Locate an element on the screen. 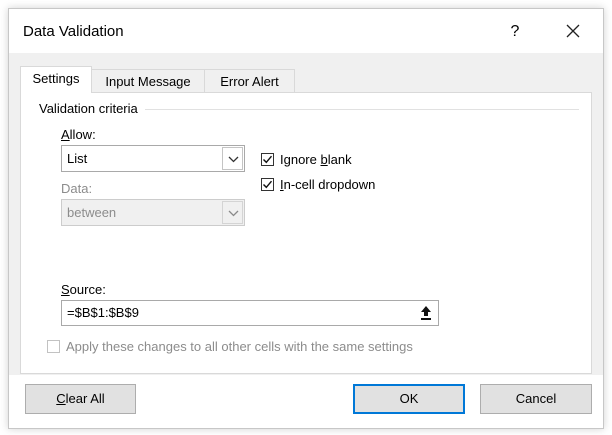 The image size is (612, 435). source-label: Source: is located at coordinates (83, 289).